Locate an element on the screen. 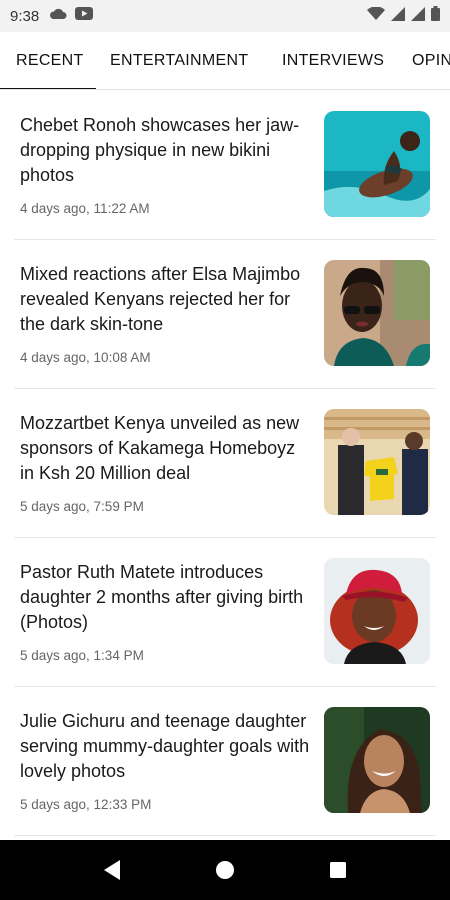 This screenshot has height=900, width=450. cloud-icon is located at coordinates (58, 16).